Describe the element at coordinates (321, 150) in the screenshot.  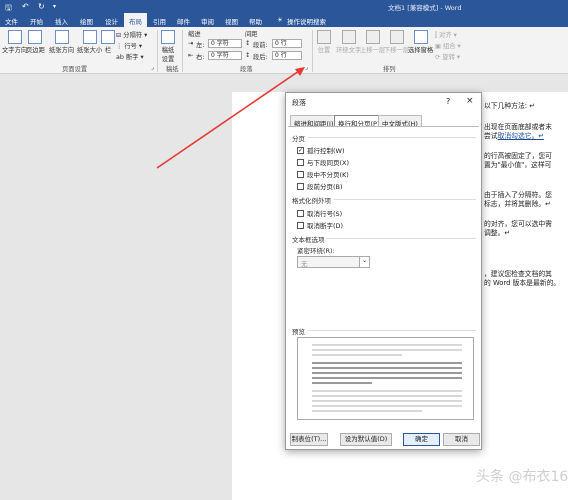
I see `widow-control-checkbox: ✓ 孤行控制(W)` at that location.